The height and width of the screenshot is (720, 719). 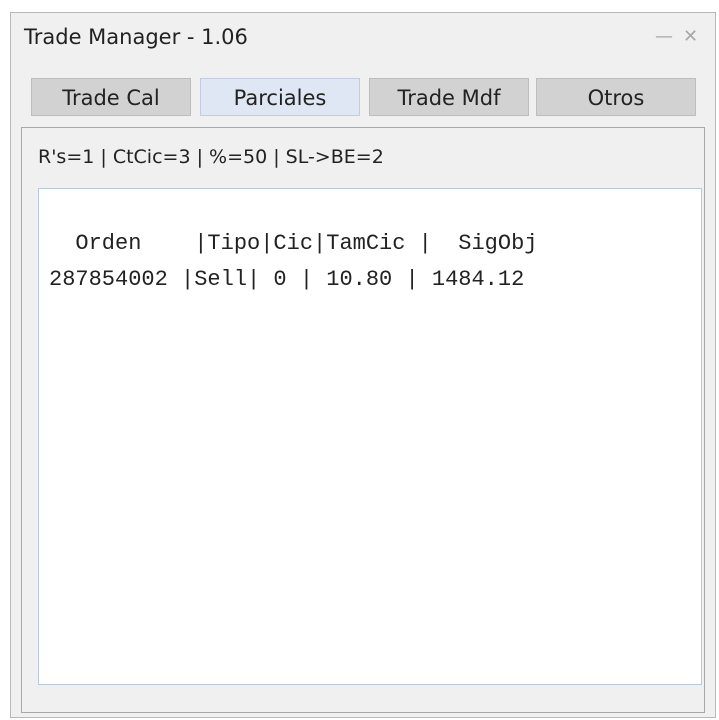 I want to click on tab-trade-cal: Trade Cal, so click(x=111, y=97).